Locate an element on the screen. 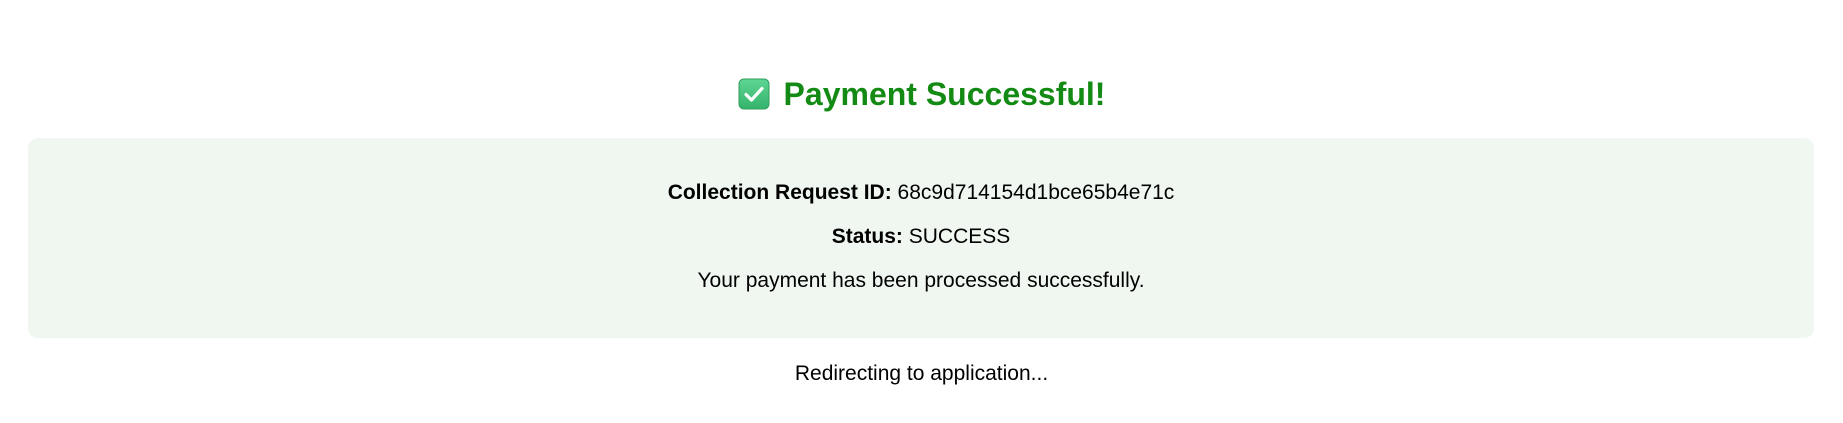 This screenshot has height=423, width=1843. status-row: Status: SUCCESS is located at coordinates (921, 237).